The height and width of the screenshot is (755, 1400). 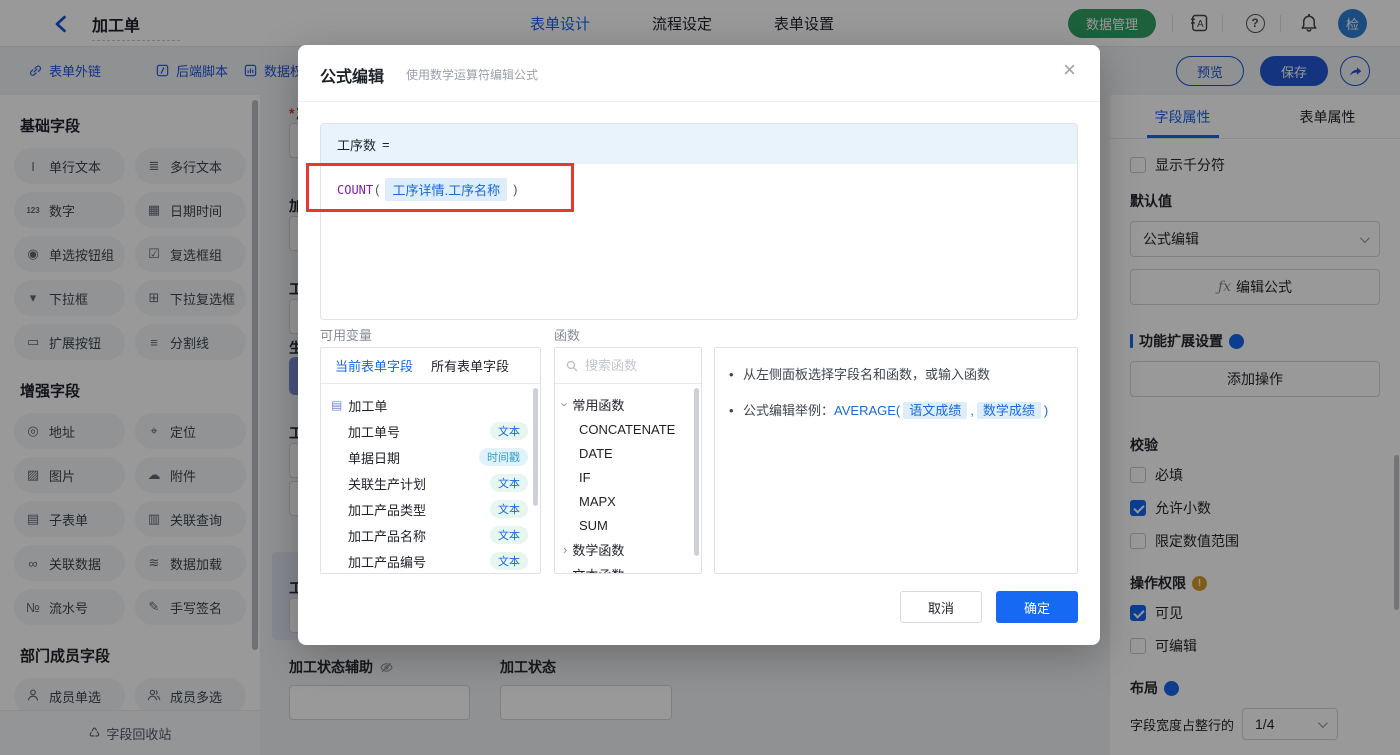 I want to click on count-function-token: COUNT, so click(x=355, y=189).